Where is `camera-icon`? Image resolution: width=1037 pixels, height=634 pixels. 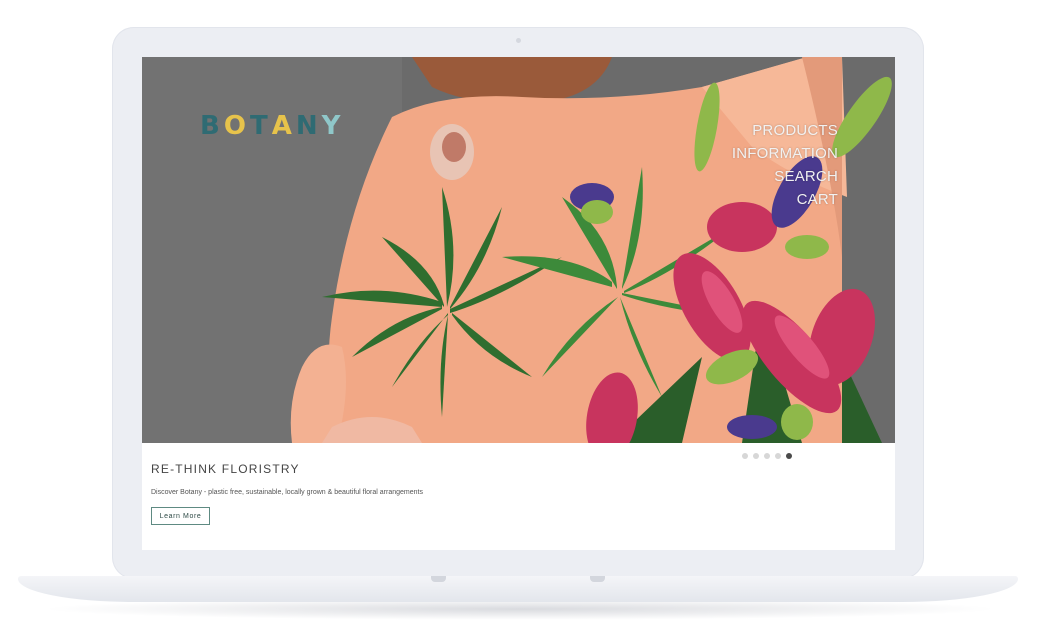 camera-icon is located at coordinates (518, 40).